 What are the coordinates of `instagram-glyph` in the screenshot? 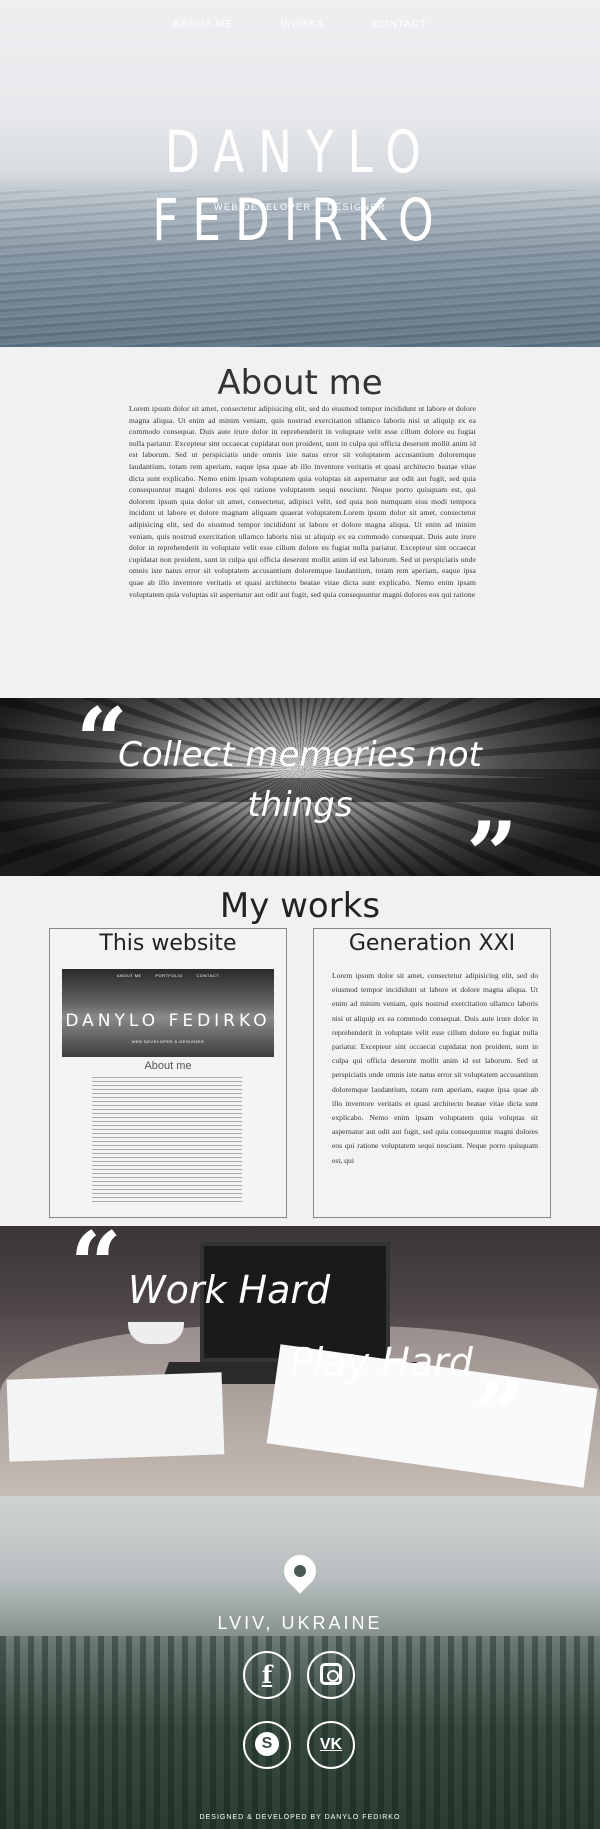 It's located at (331, 1673).